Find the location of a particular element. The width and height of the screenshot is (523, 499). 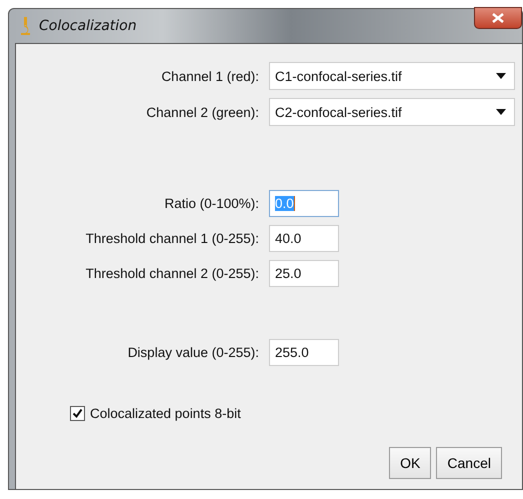

field-label: Threshold channel 1 (0-255): is located at coordinates (171, 238).